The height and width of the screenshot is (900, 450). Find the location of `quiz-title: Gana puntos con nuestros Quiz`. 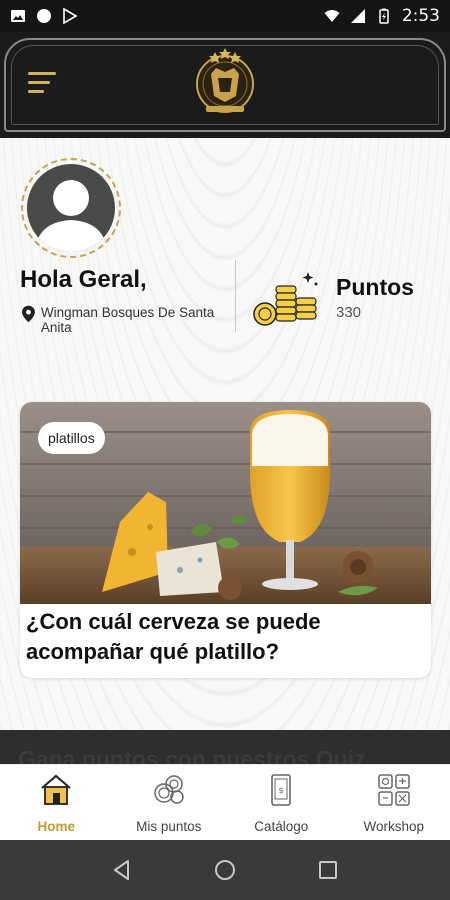

quiz-title: Gana puntos con nuestros Quiz is located at coordinates (192, 755).